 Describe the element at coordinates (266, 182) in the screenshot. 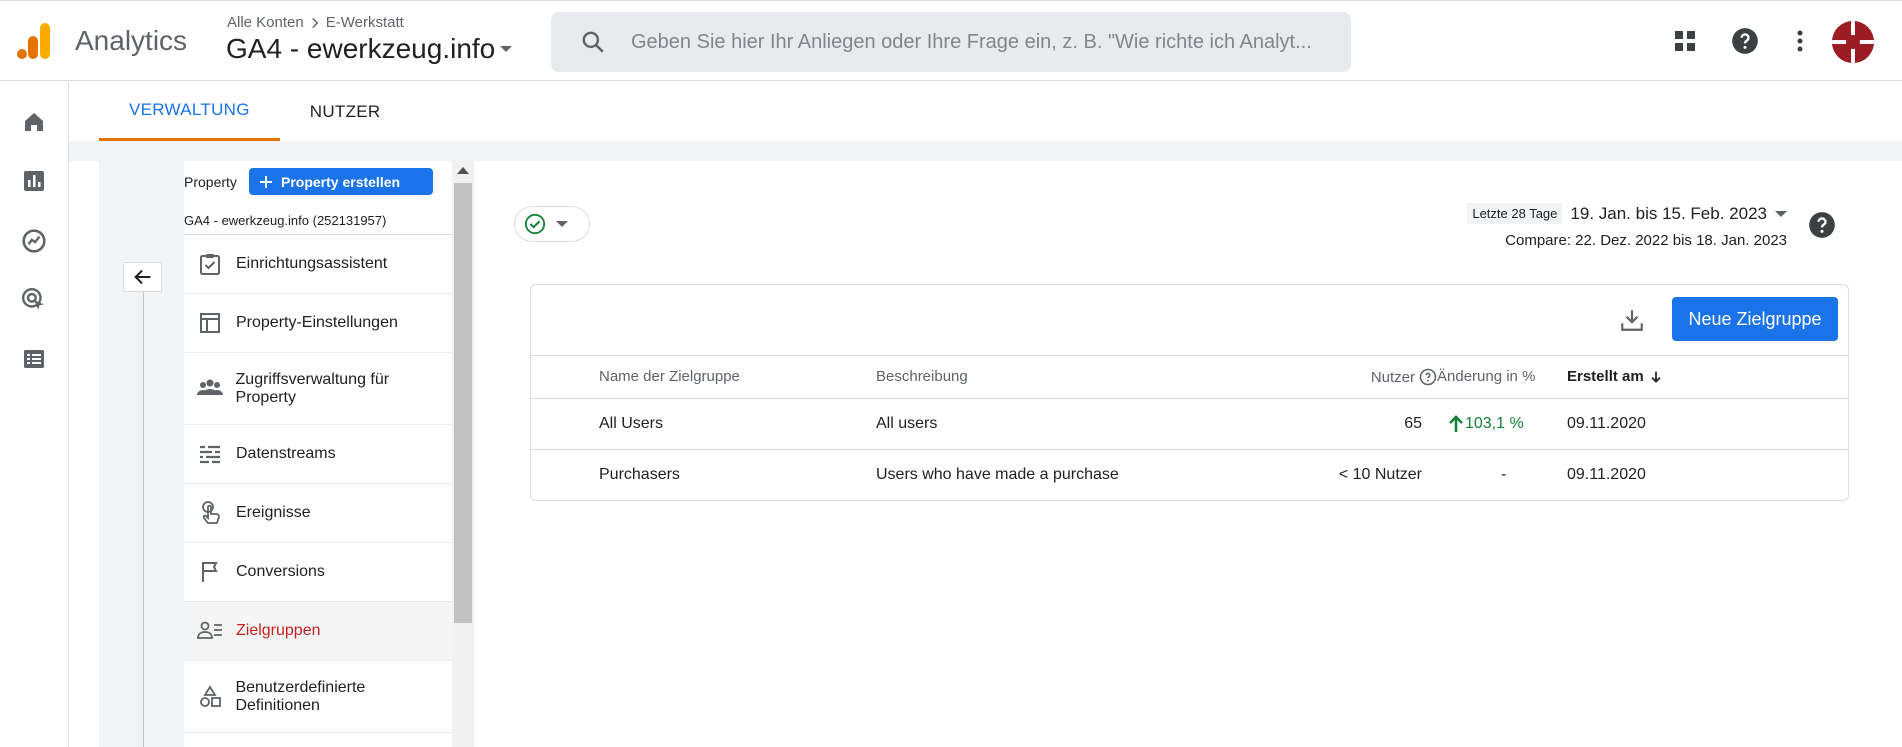

I see `plus-icon` at that location.